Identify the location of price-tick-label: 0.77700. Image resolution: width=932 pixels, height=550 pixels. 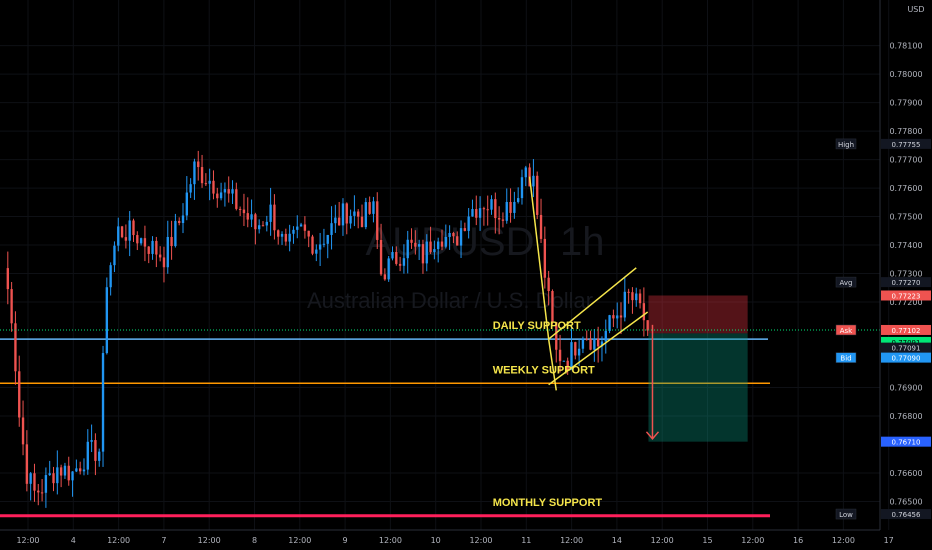
(905, 160).